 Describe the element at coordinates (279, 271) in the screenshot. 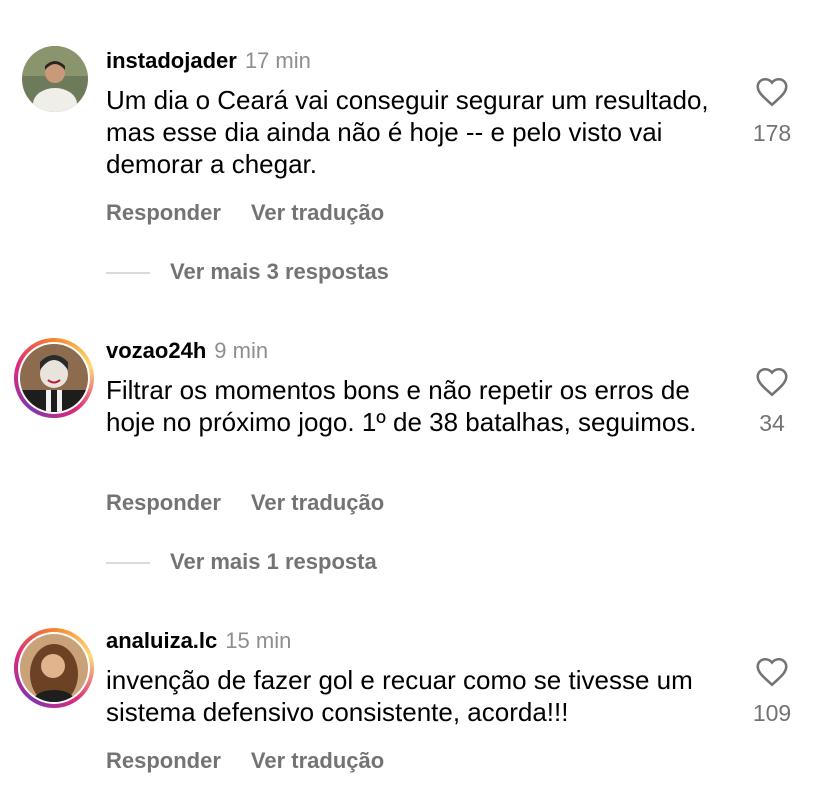

I see `view-replies-label: Ver mais 3 respostas` at that location.